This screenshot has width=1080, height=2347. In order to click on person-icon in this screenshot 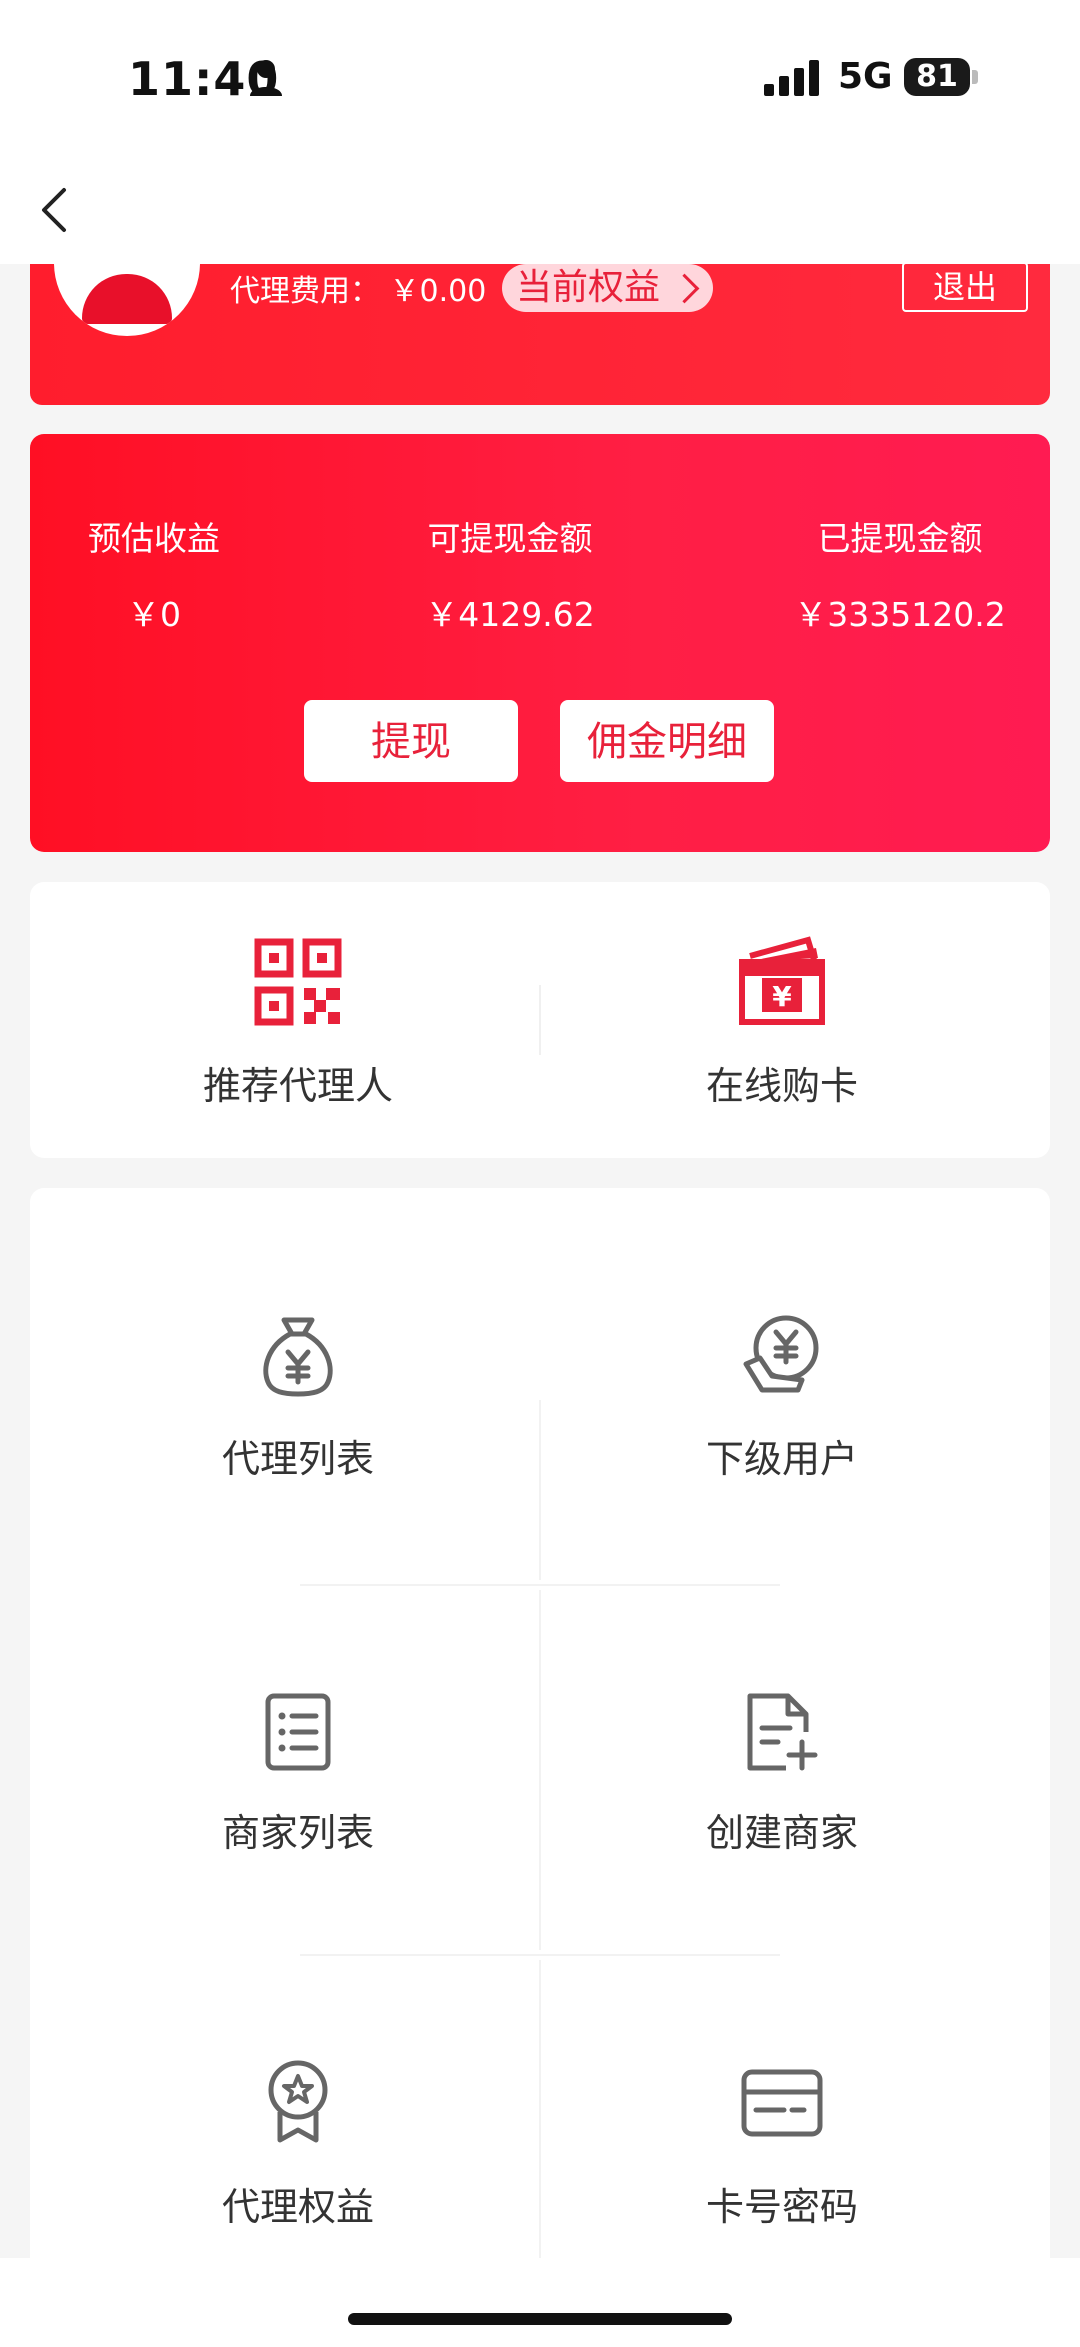, I will do `click(266, 78)`.